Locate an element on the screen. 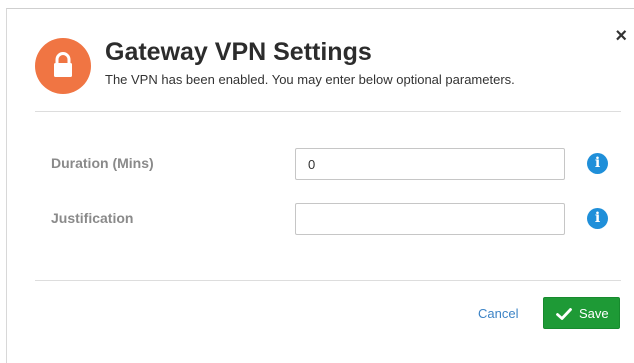 This screenshot has width=634, height=363. close-icon: × is located at coordinates (621, 36).